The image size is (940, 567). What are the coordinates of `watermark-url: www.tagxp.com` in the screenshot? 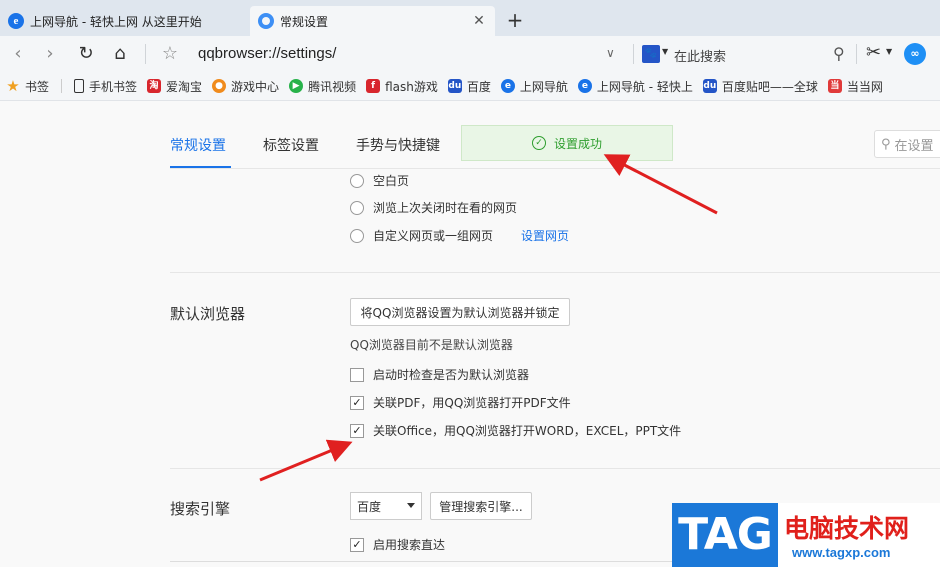 It's located at (841, 552).